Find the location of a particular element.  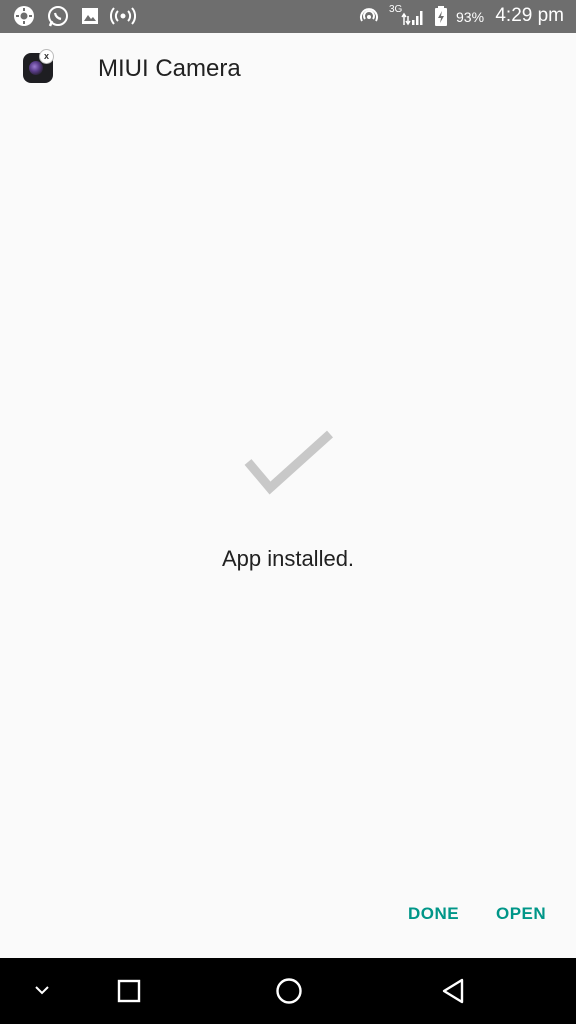

home-icon is located at coordinates (289, 991).